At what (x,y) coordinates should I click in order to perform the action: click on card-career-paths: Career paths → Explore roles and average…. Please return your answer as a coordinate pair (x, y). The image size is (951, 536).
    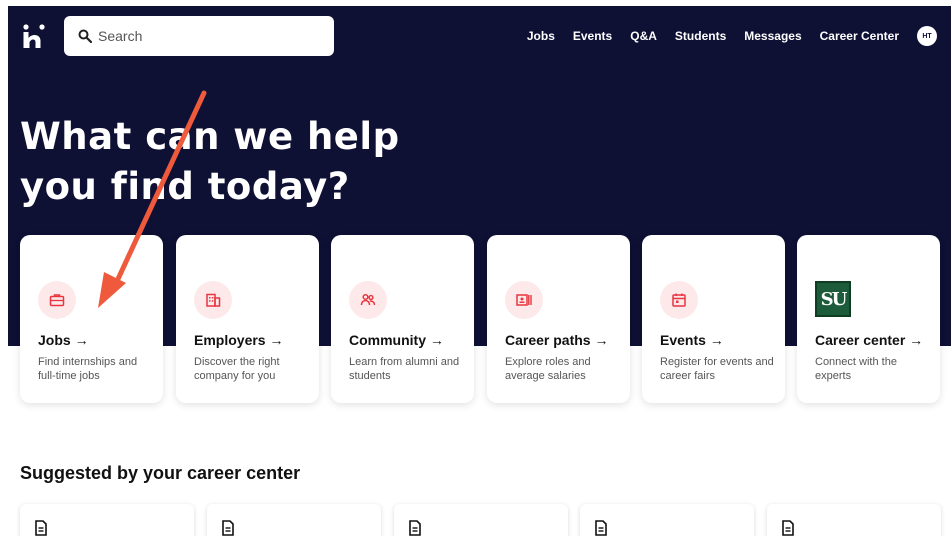
    Looking at the image, I should click on (558, 319).